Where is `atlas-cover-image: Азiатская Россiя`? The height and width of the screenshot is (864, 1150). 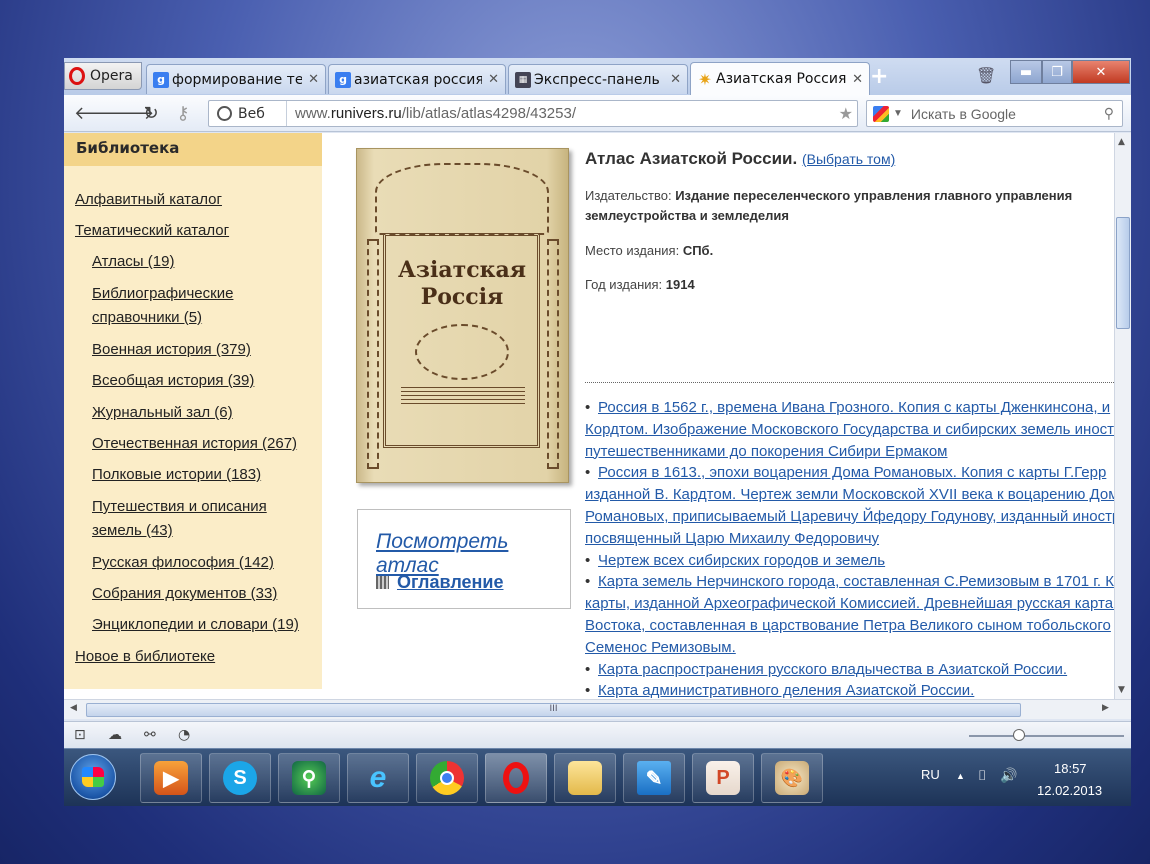 atlas-cover-image: Азiатская Россiя is located at coordinates (462, 315).